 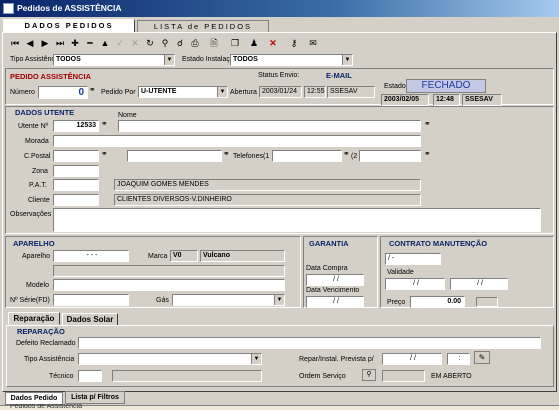 What do you see at coordinates (183, 92) in the screenshot?
I see `pedido-por-select: U-UTENTE ▼` at bounding box center [183, 92].